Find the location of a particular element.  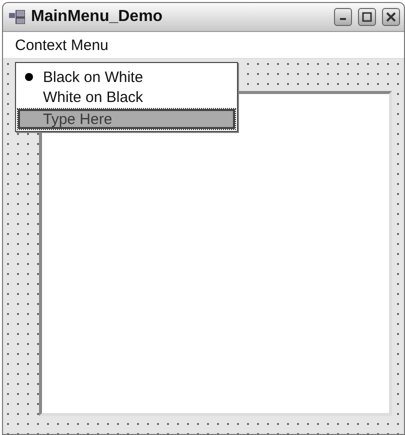

menu-option: White on Black is located at coordinates (126, 97).